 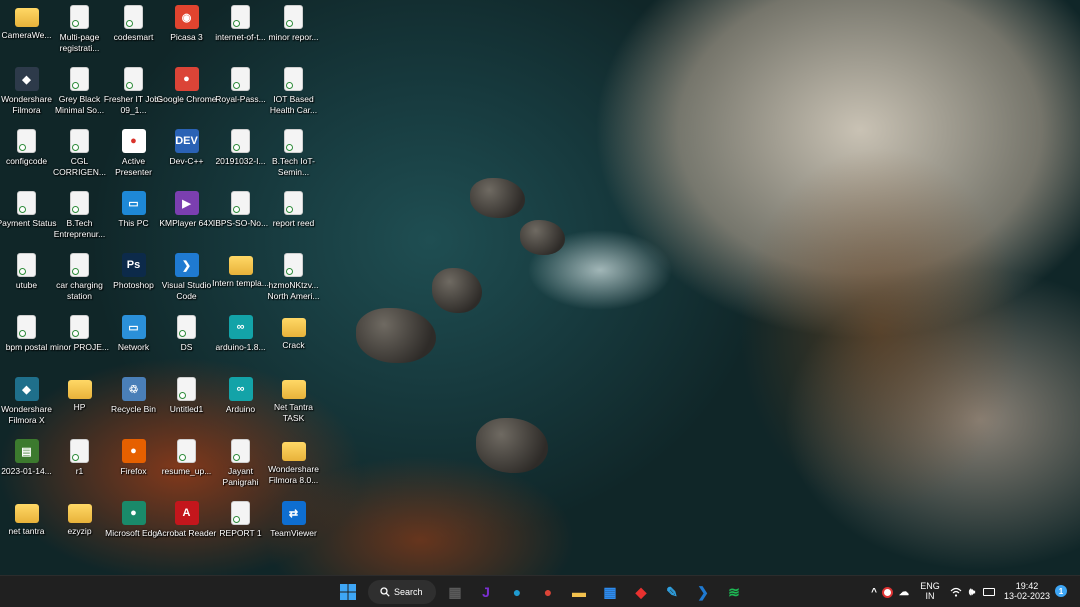 What do you see at coordinates (79, 290) in the screenshot?
I see `desktop-icon-label: car charging station` at bounding box center [79, 290].